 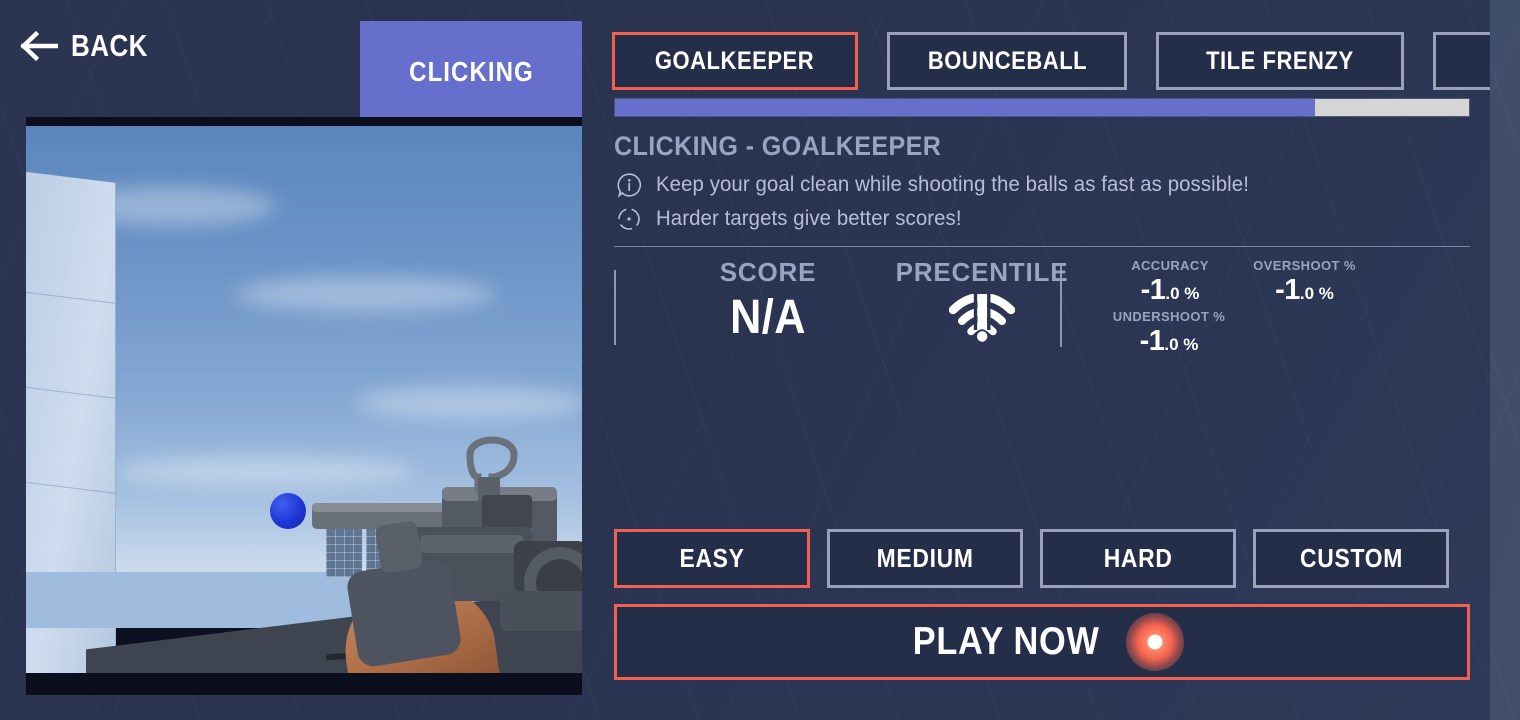 What do you see at coordinates (109, 45) in the screenshot?
I see `back-label: BACK` at bounding box center [109, 45].